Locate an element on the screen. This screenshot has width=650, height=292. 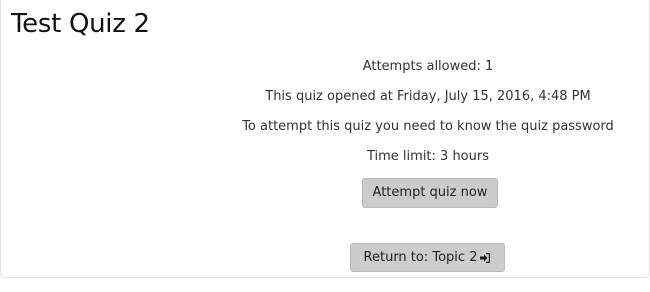
attempt-quiz-button: Attempt quiz now is located at coordinates (430, 193).